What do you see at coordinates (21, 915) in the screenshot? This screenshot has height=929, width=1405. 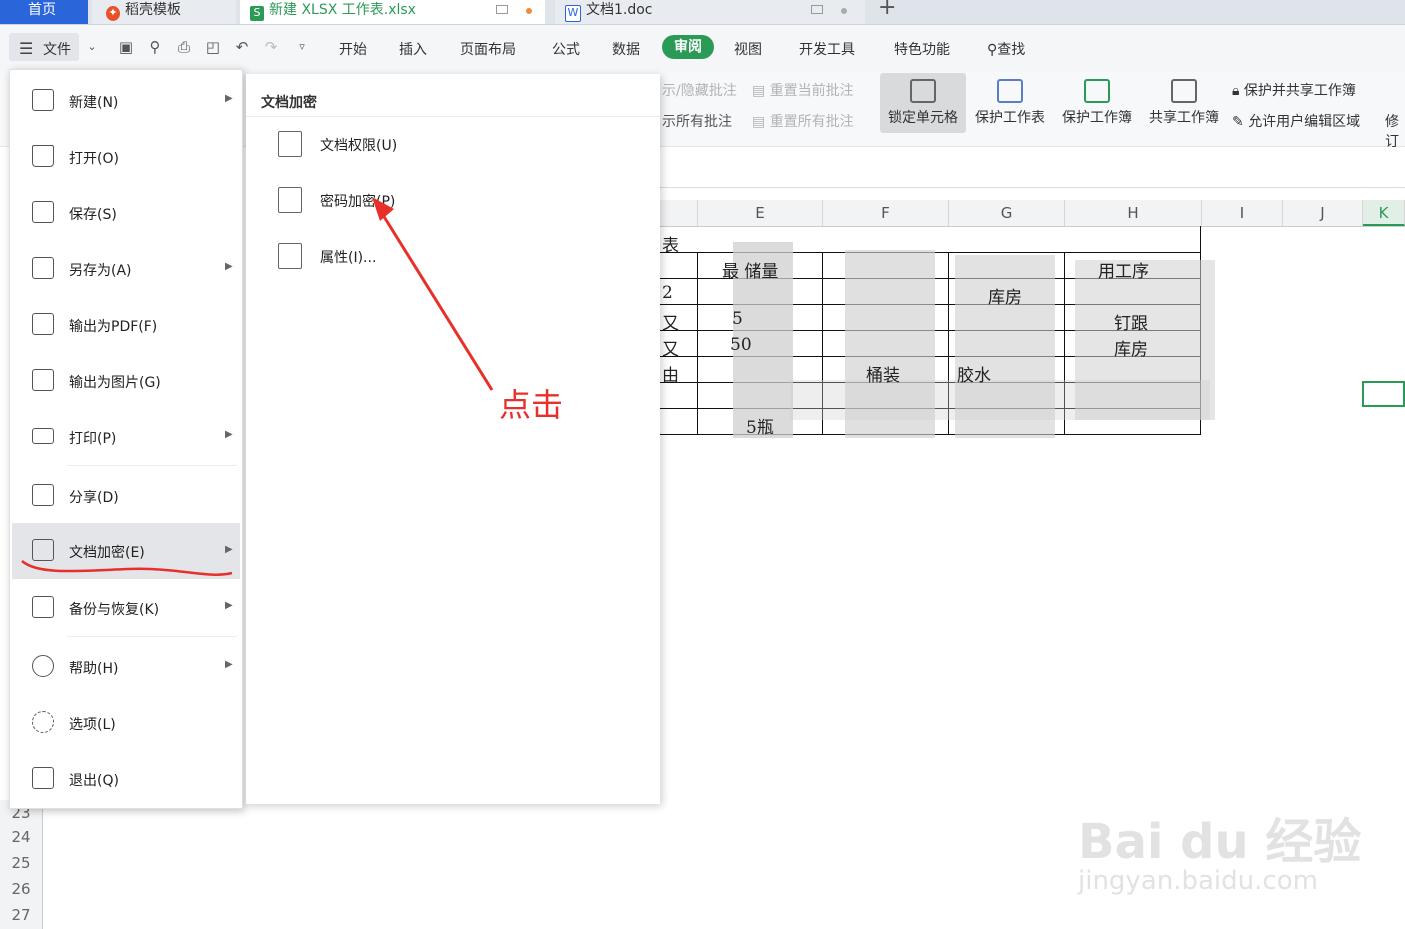 I see `row-header: 27` at bounding box center [21, 915].